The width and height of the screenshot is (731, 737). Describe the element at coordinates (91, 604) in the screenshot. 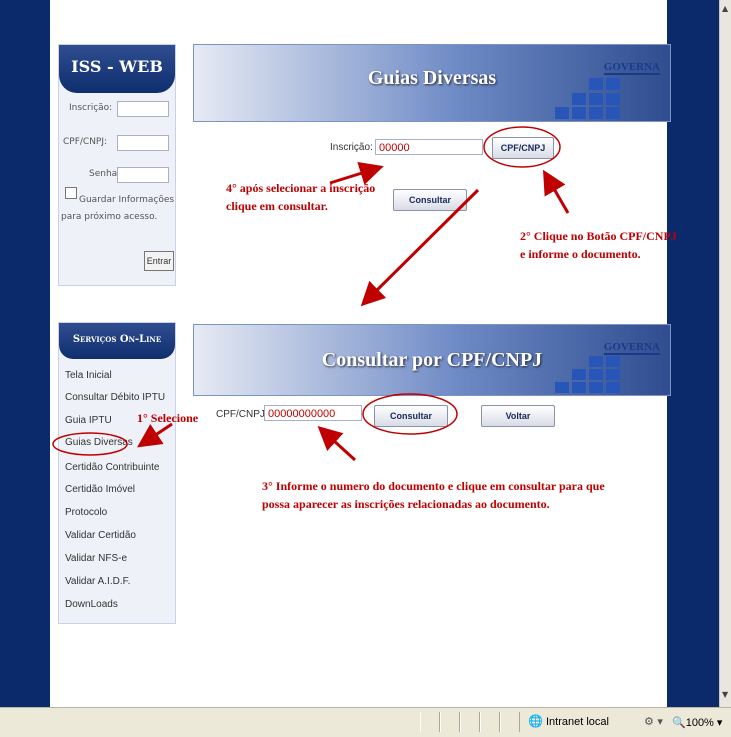

I see `service-item-downloads: DownLoads` at that location.